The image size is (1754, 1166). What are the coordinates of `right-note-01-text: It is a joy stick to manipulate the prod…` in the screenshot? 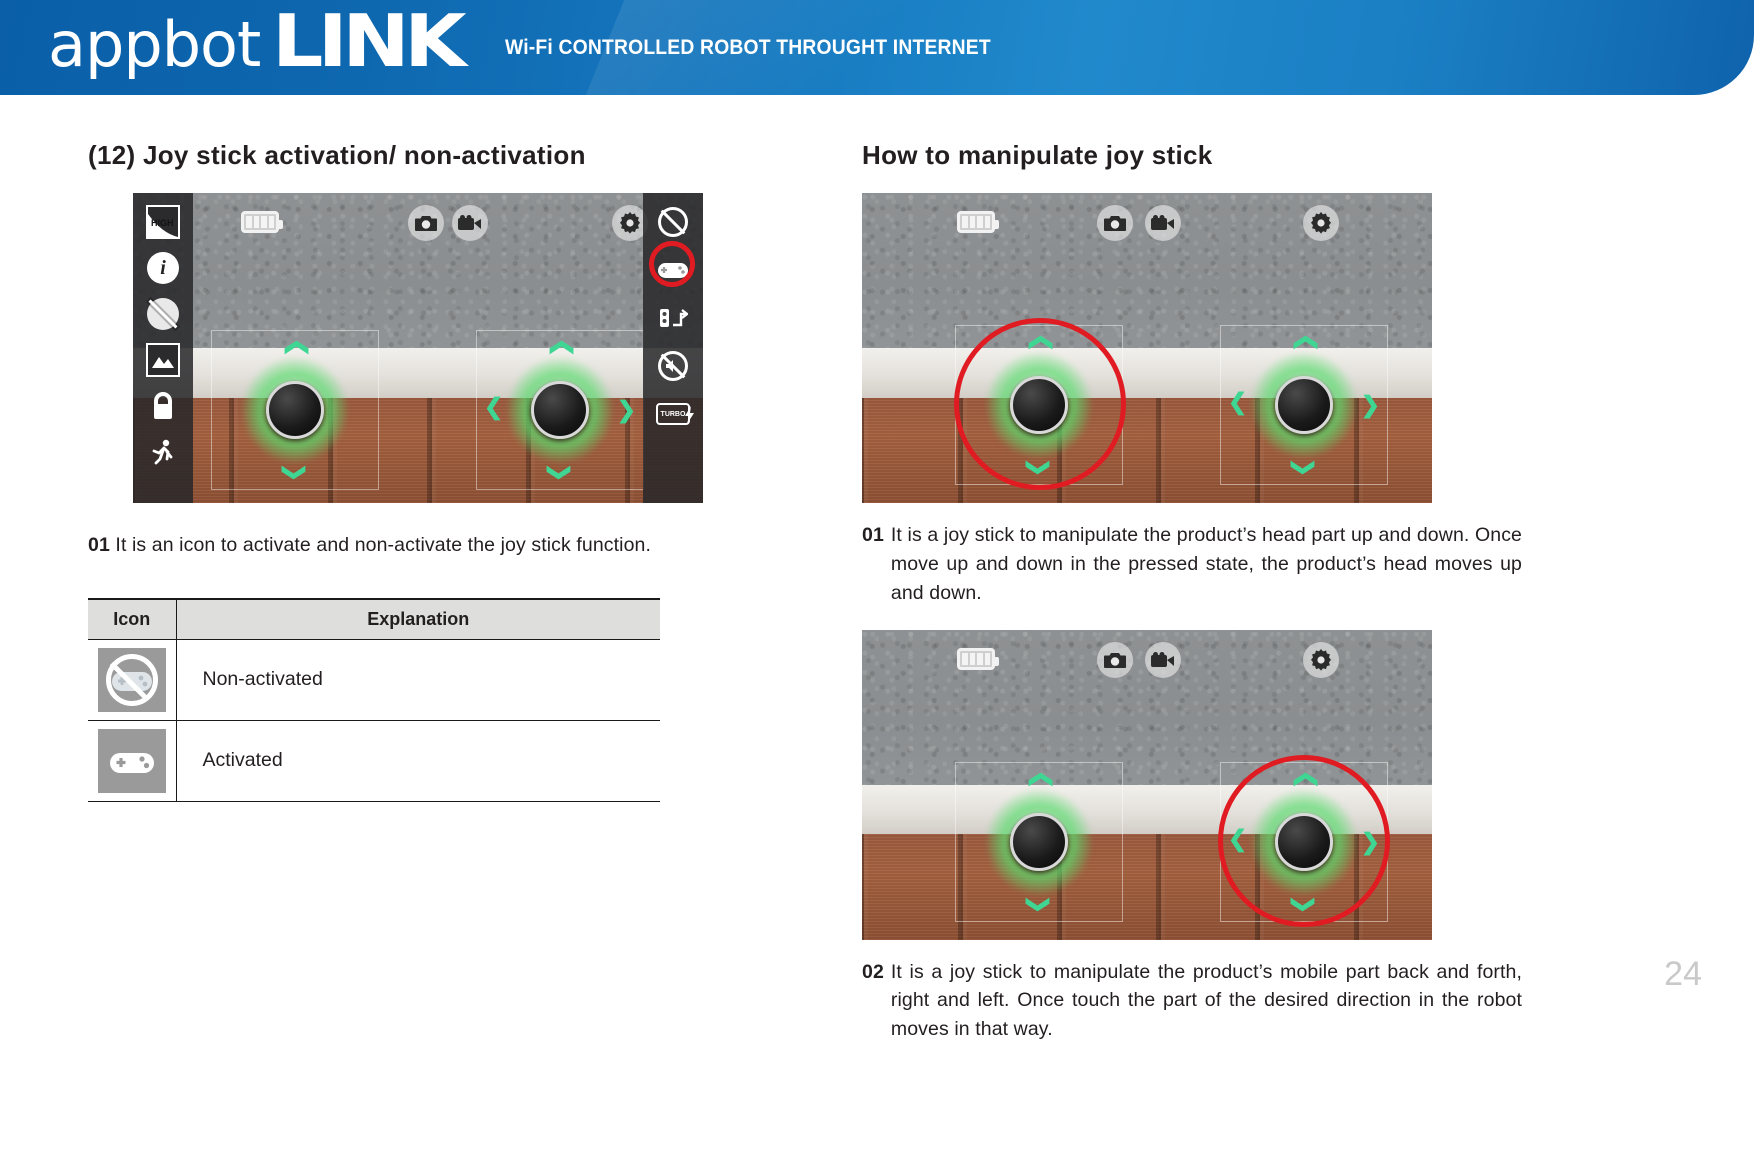 It's located at (1206, 564).